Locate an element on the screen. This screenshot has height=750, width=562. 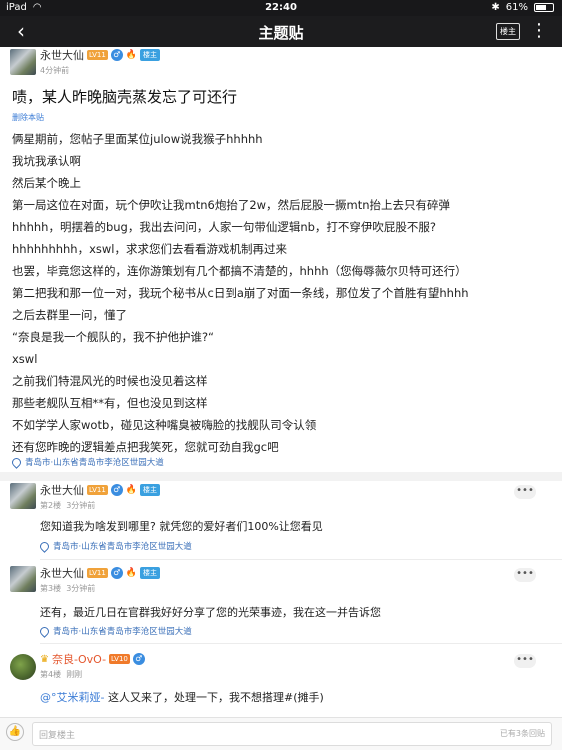
status-bar: iPad ◠ 22:40 ✱ 61% is located at coordinates (281, 8).